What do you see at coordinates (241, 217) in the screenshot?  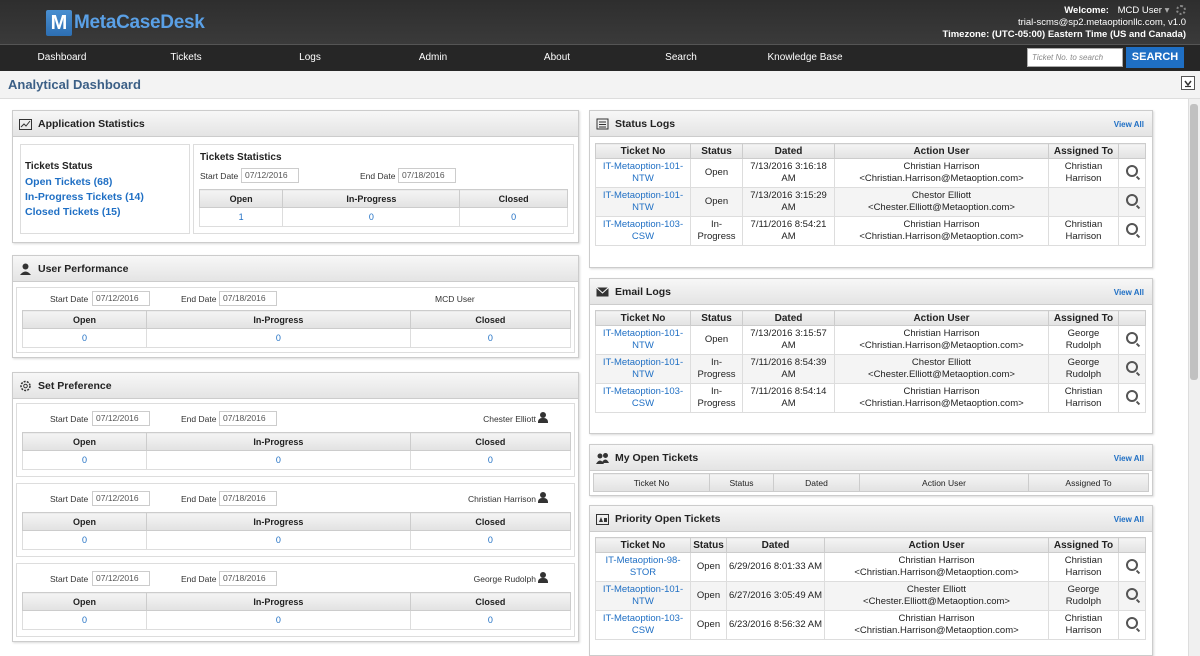 I see `open-count: 1` at bounding box center [241, 217].